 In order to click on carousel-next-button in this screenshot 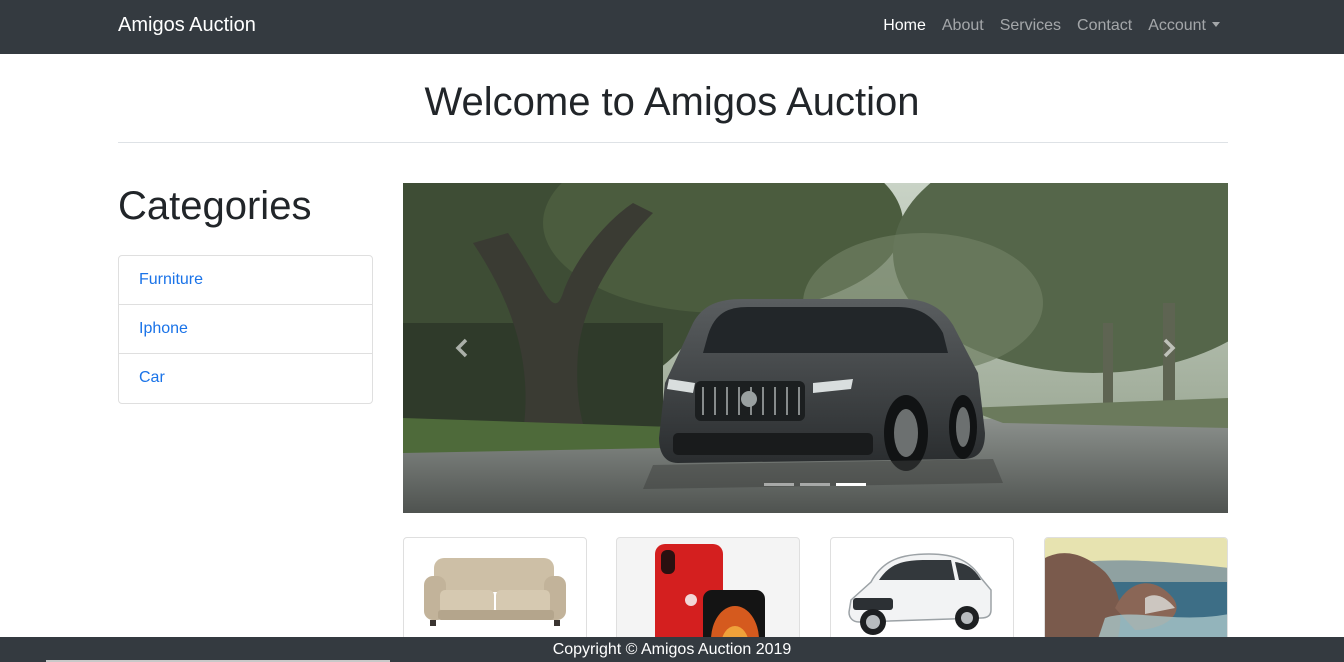, I will do `click(1168, 348)`.